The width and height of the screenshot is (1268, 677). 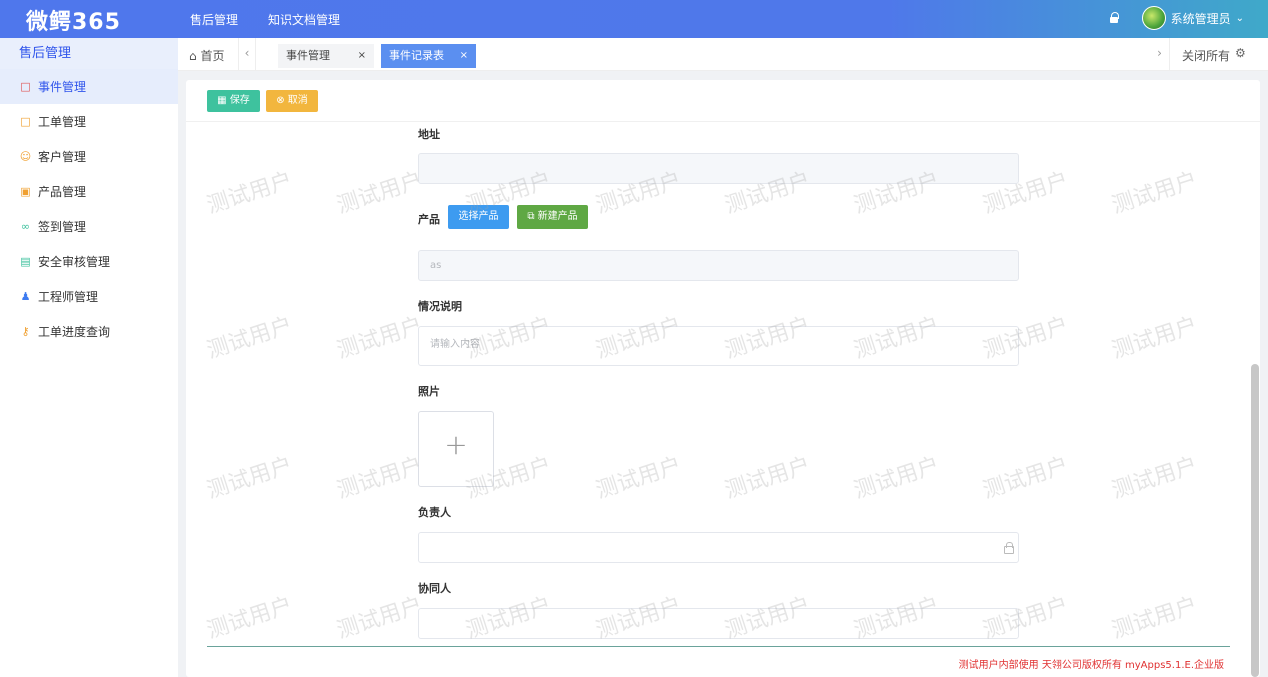 What do you see at coordinates (62, 157) in the screenshot?
I see `sidebar-item-label: 客户管理` at bounding box center [62, 157].